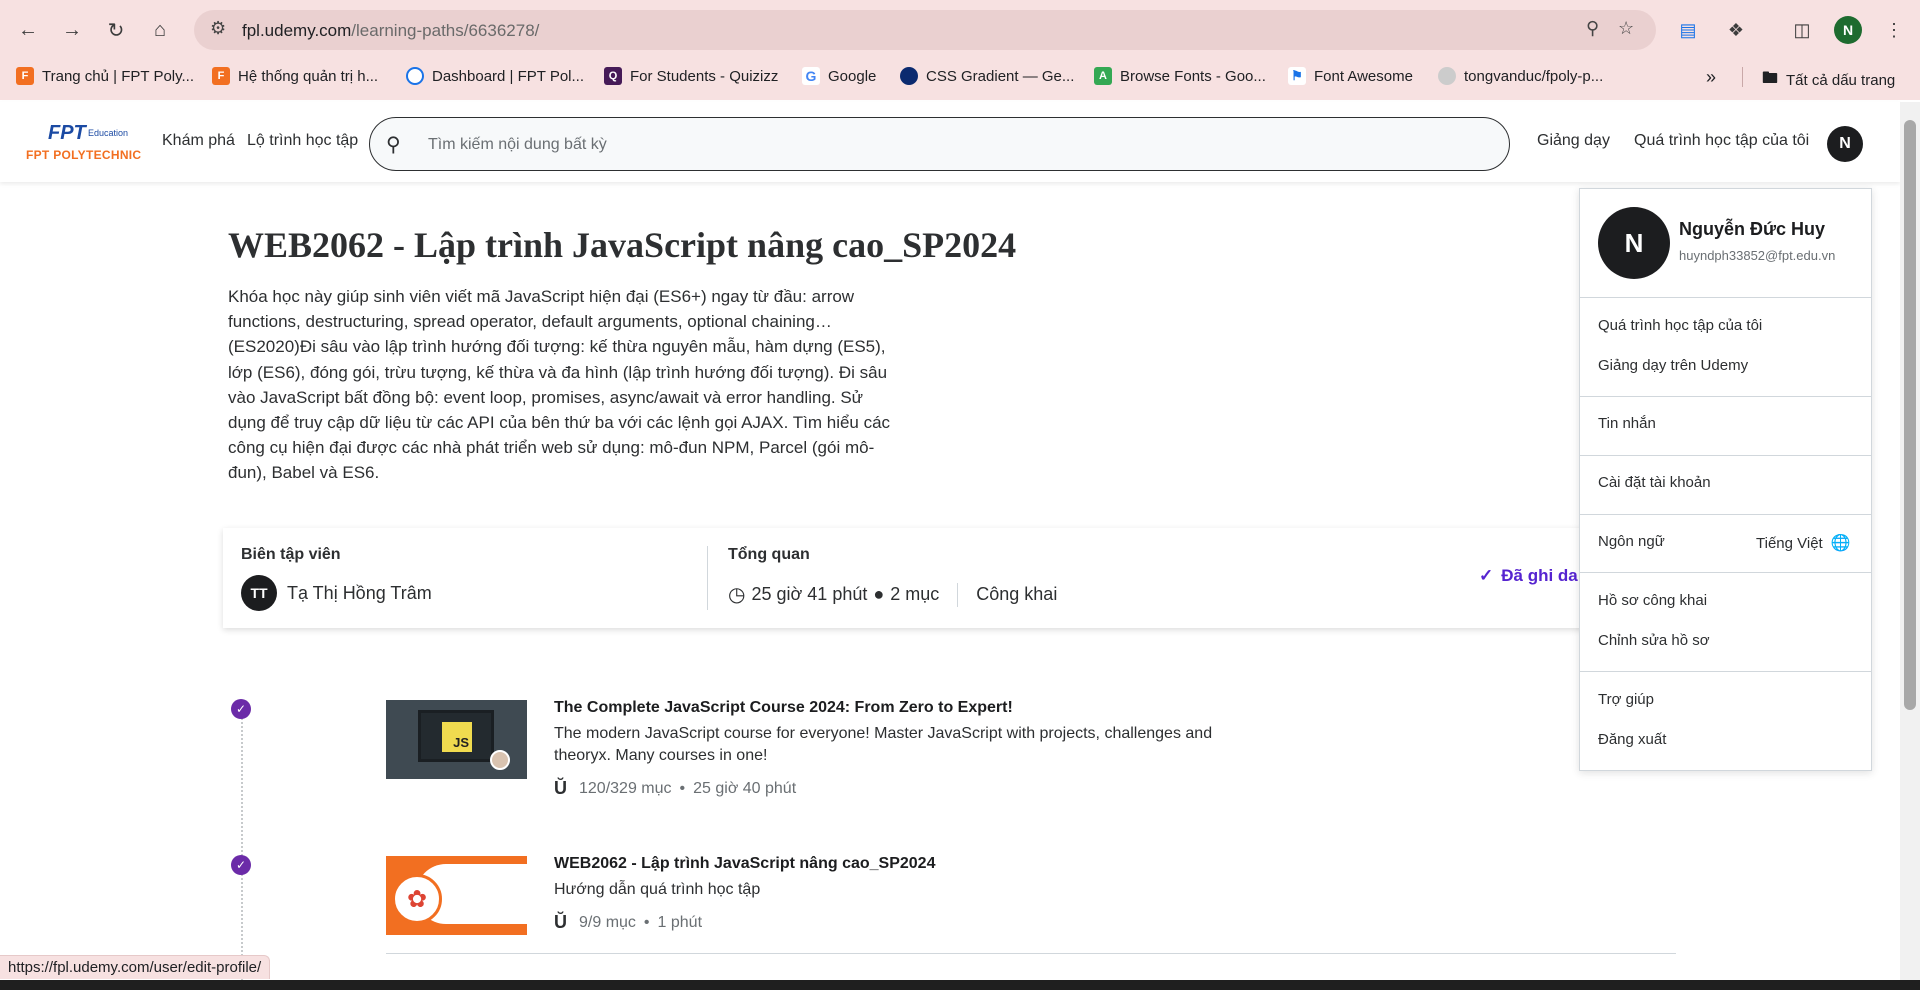 The height and width of the screenshot is (990, 1920). I want to click on js-badge: JS, so click(457, 737).